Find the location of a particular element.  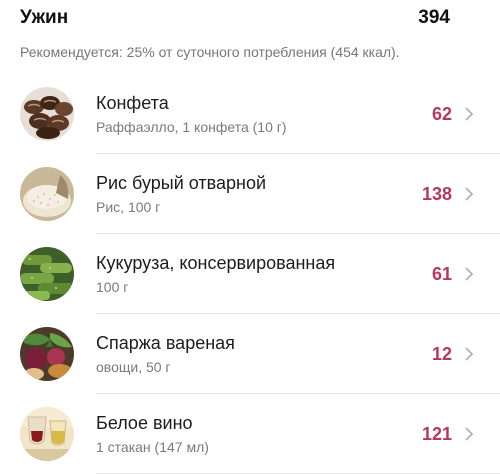

food-detail: 1 стакан (147 мл) is located at coordinates (152, 446).